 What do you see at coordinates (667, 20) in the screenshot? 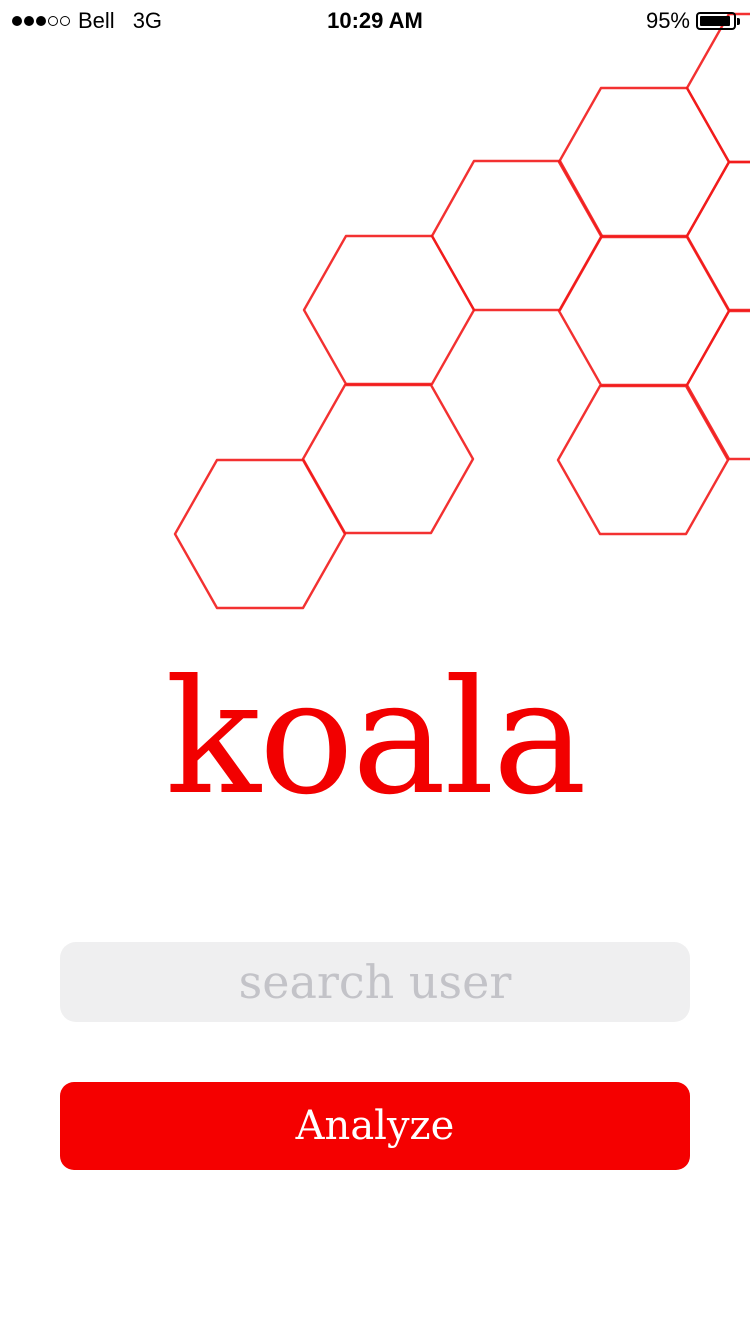
I see `battery-percent: 95%` at bounding box center [667, 20].